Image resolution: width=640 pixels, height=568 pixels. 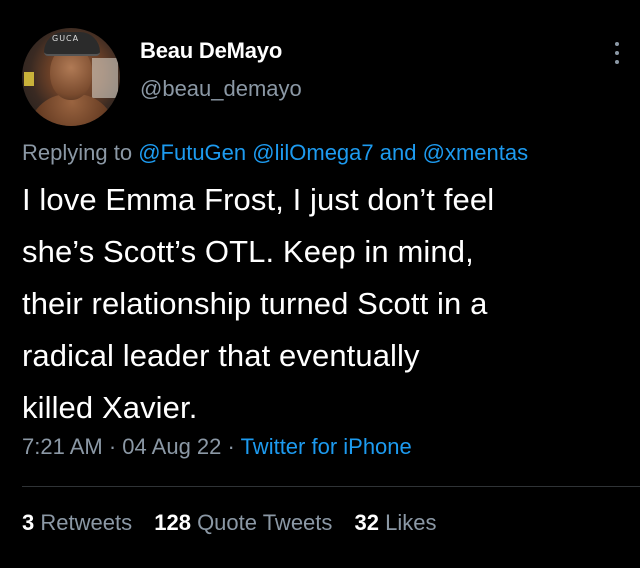 I want to click on tweet-line: she’s Scott’s OTL. Keep in mind,, so click(x=248, y=251).